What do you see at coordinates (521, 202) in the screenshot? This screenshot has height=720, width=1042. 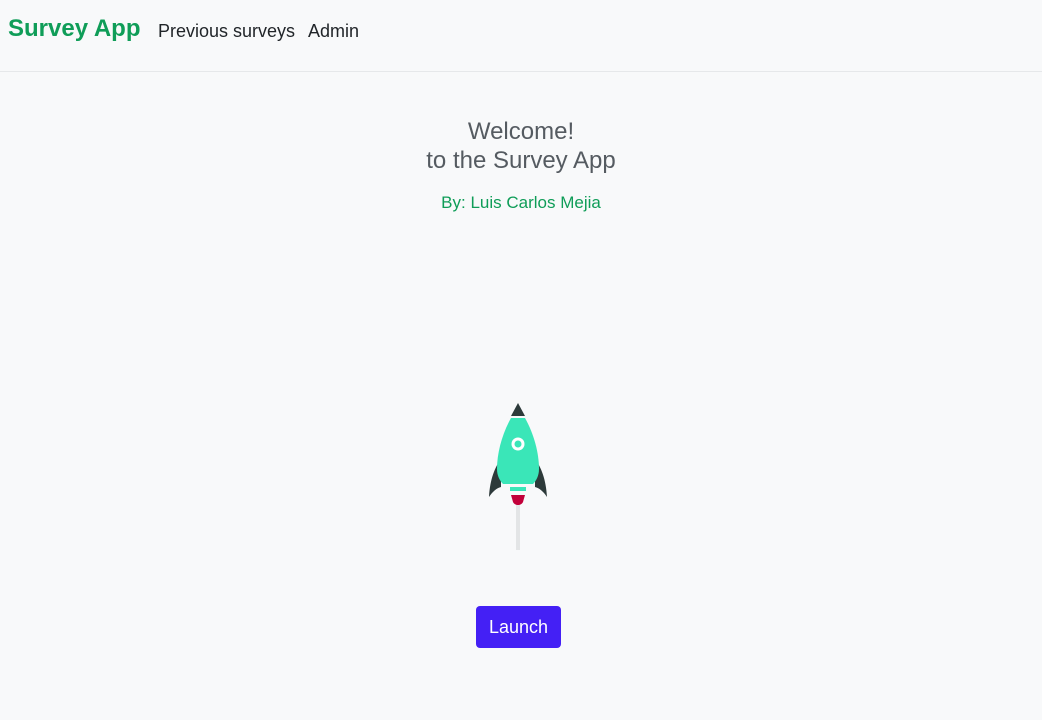 I see `author-credit: By: Luis Carlos Mejia` at bounding box center [521, 202].